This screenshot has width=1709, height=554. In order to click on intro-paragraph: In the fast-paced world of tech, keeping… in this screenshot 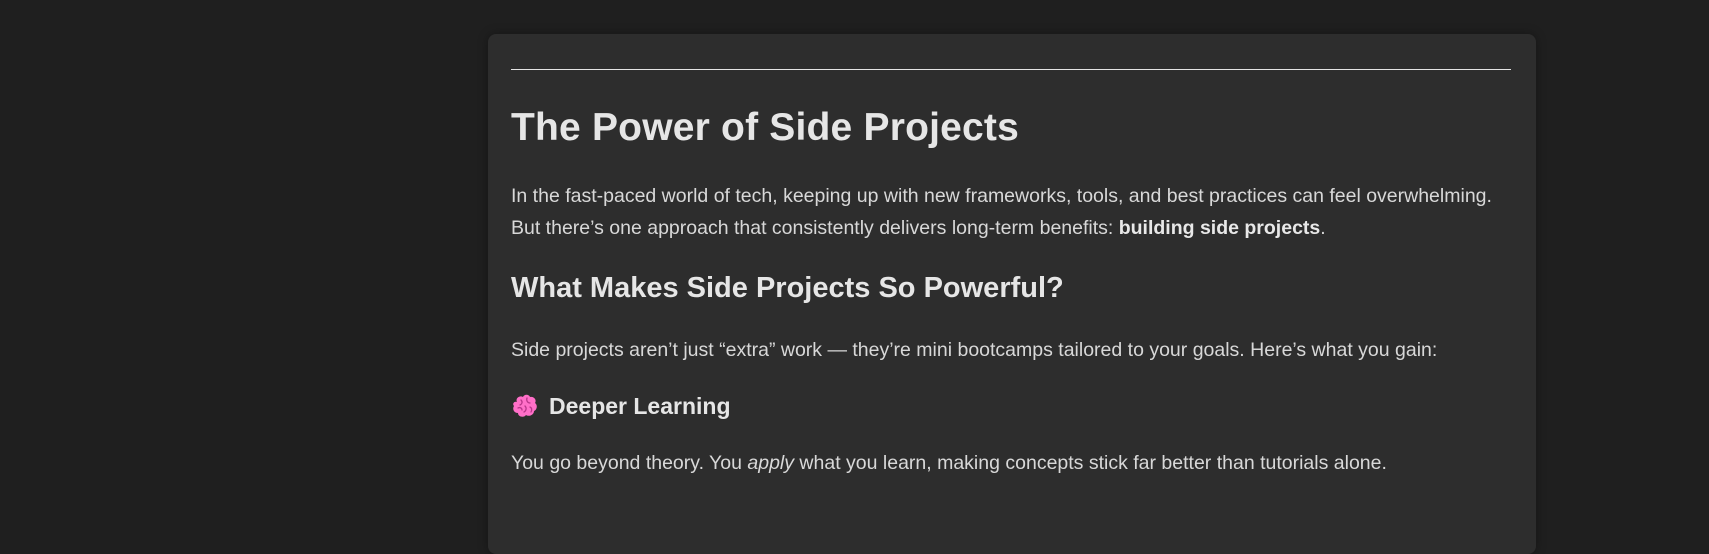, I will do `click(1011, 212)`.